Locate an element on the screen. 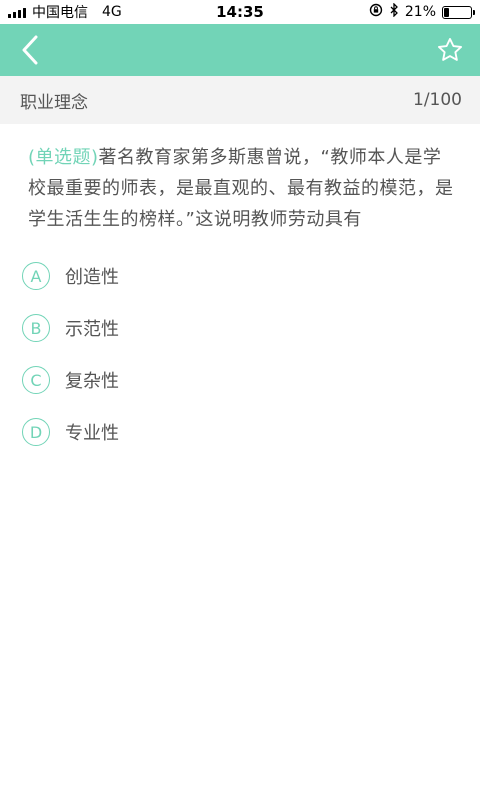 Image resolution: width=480 pixels, height=800 pixels. option-text-d: 专业性 is located at coordinates (92, 433).